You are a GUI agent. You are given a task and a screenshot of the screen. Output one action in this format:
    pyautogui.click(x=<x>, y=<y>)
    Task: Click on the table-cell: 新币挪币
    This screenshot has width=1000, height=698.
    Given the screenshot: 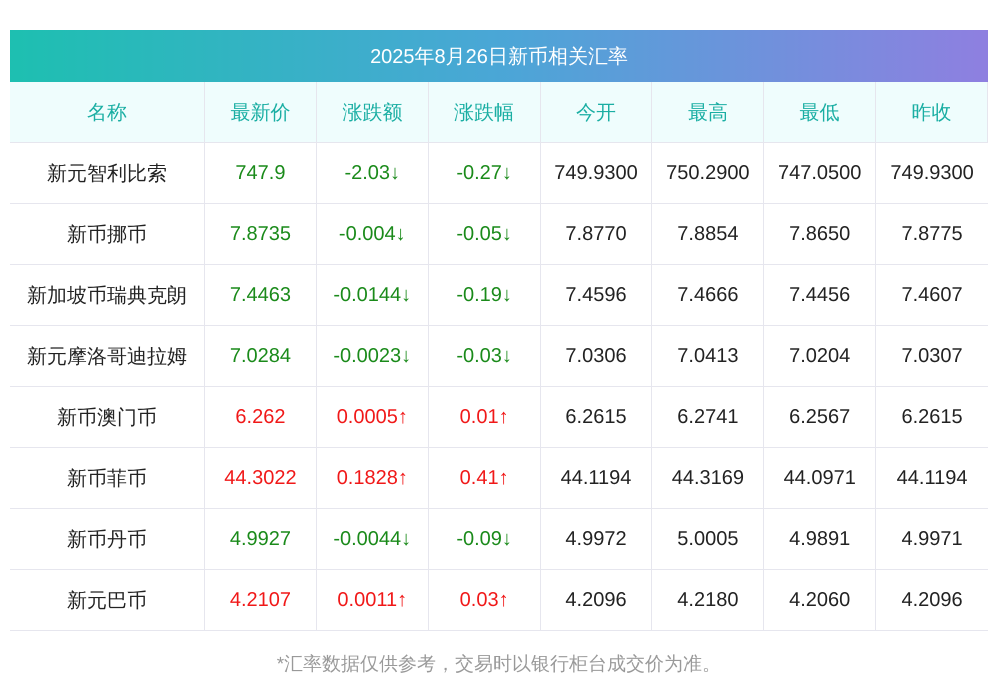 What is the action you would take?
    pyautogui.click(x=107, y=234)
    